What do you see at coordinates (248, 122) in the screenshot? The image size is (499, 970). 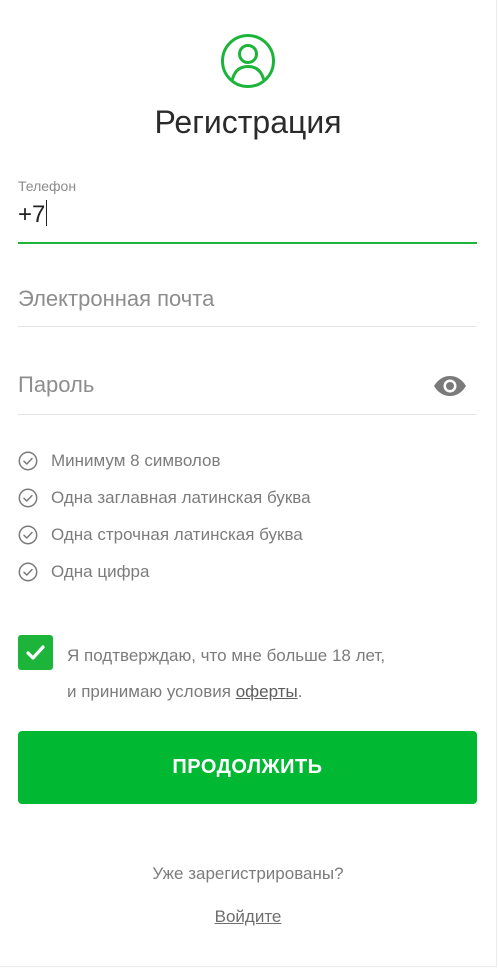 I see `page-title: Регистрация` at bounding box center [248, 122].